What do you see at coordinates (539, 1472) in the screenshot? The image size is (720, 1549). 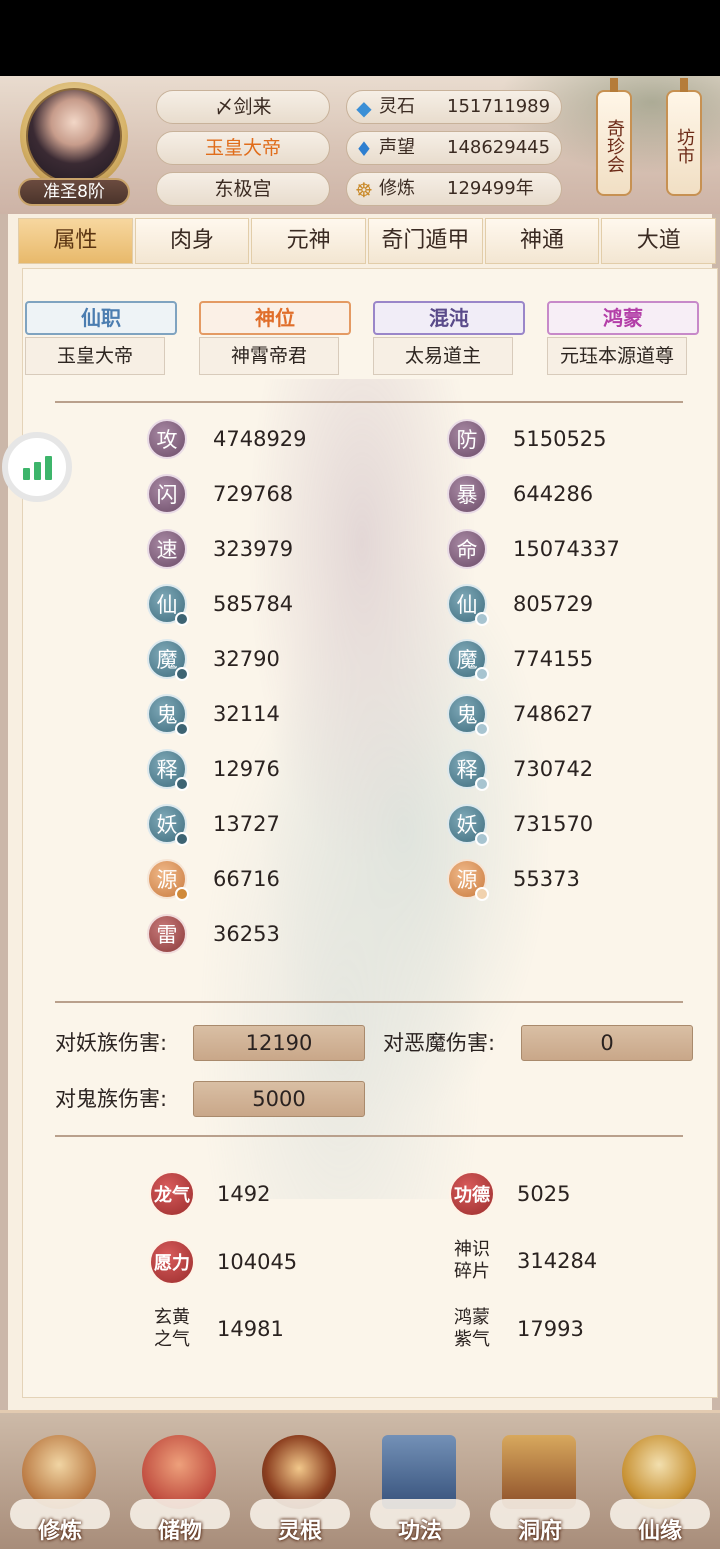 I see `pavilion-icon` at bounding box center [539, 1472].